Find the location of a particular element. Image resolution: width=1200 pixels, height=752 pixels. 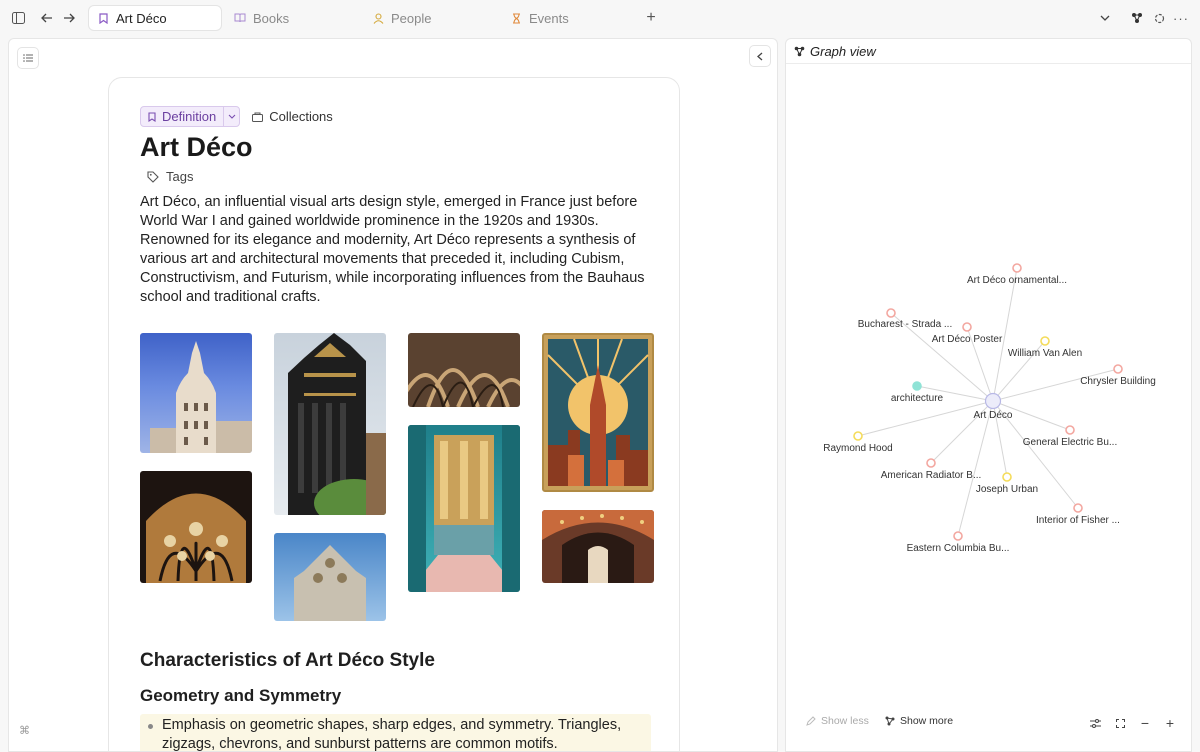

tags-button: Tags is located at coordinates (170, 176).